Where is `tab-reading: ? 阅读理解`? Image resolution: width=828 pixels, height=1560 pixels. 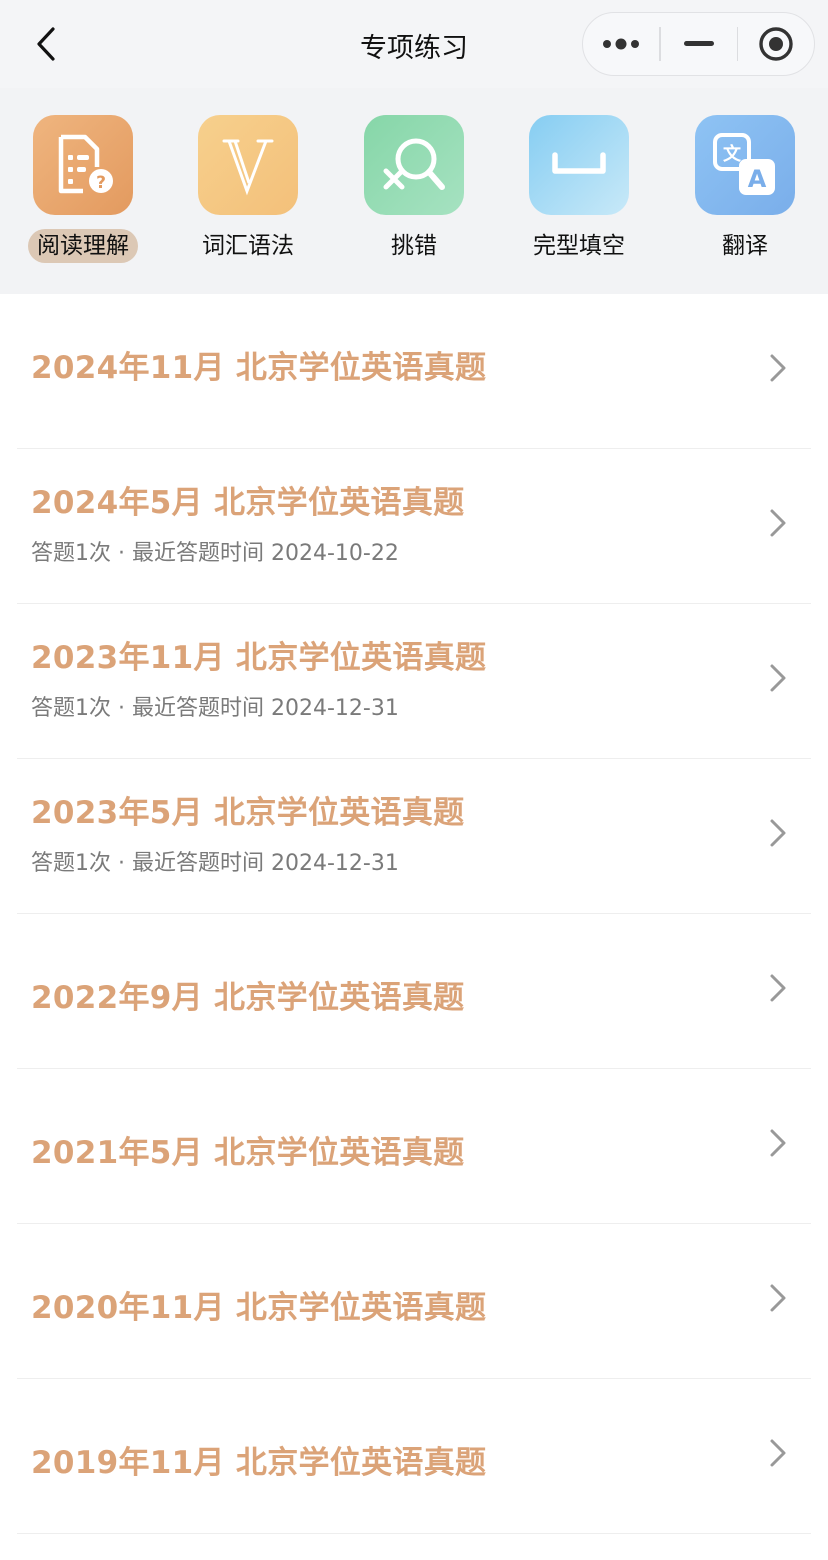
tab-reading: ? 阅读理解 is located at coordinates (83, 190).